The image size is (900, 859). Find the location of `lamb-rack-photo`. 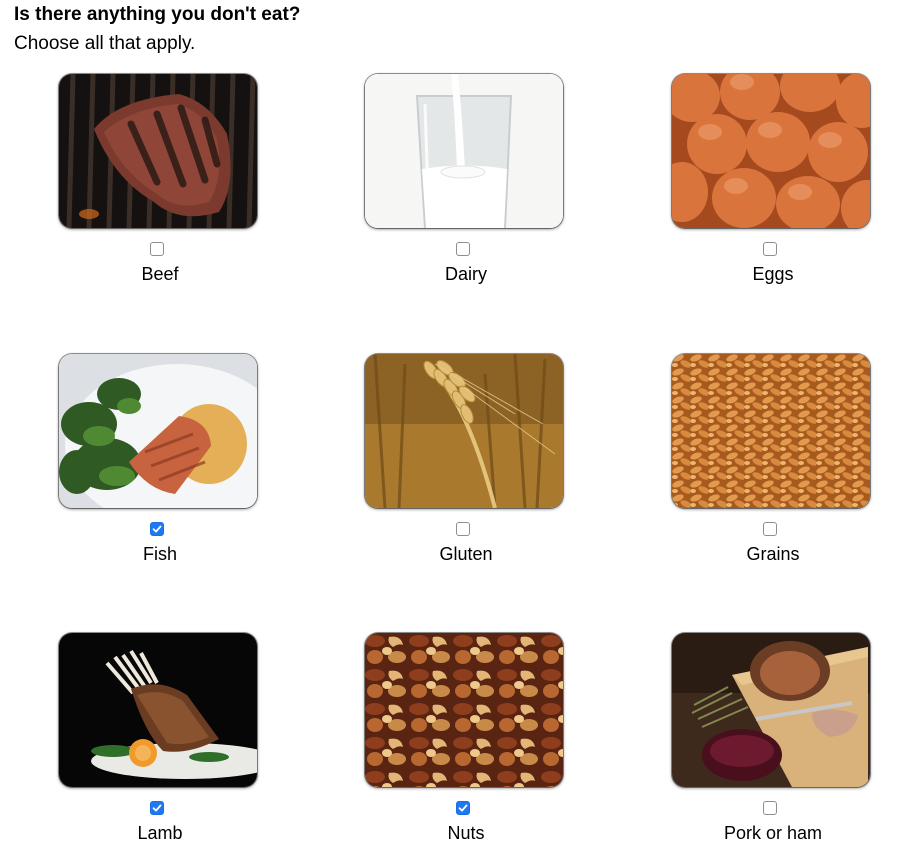

lamb-rack-photo is located at coordinates (158, 710).